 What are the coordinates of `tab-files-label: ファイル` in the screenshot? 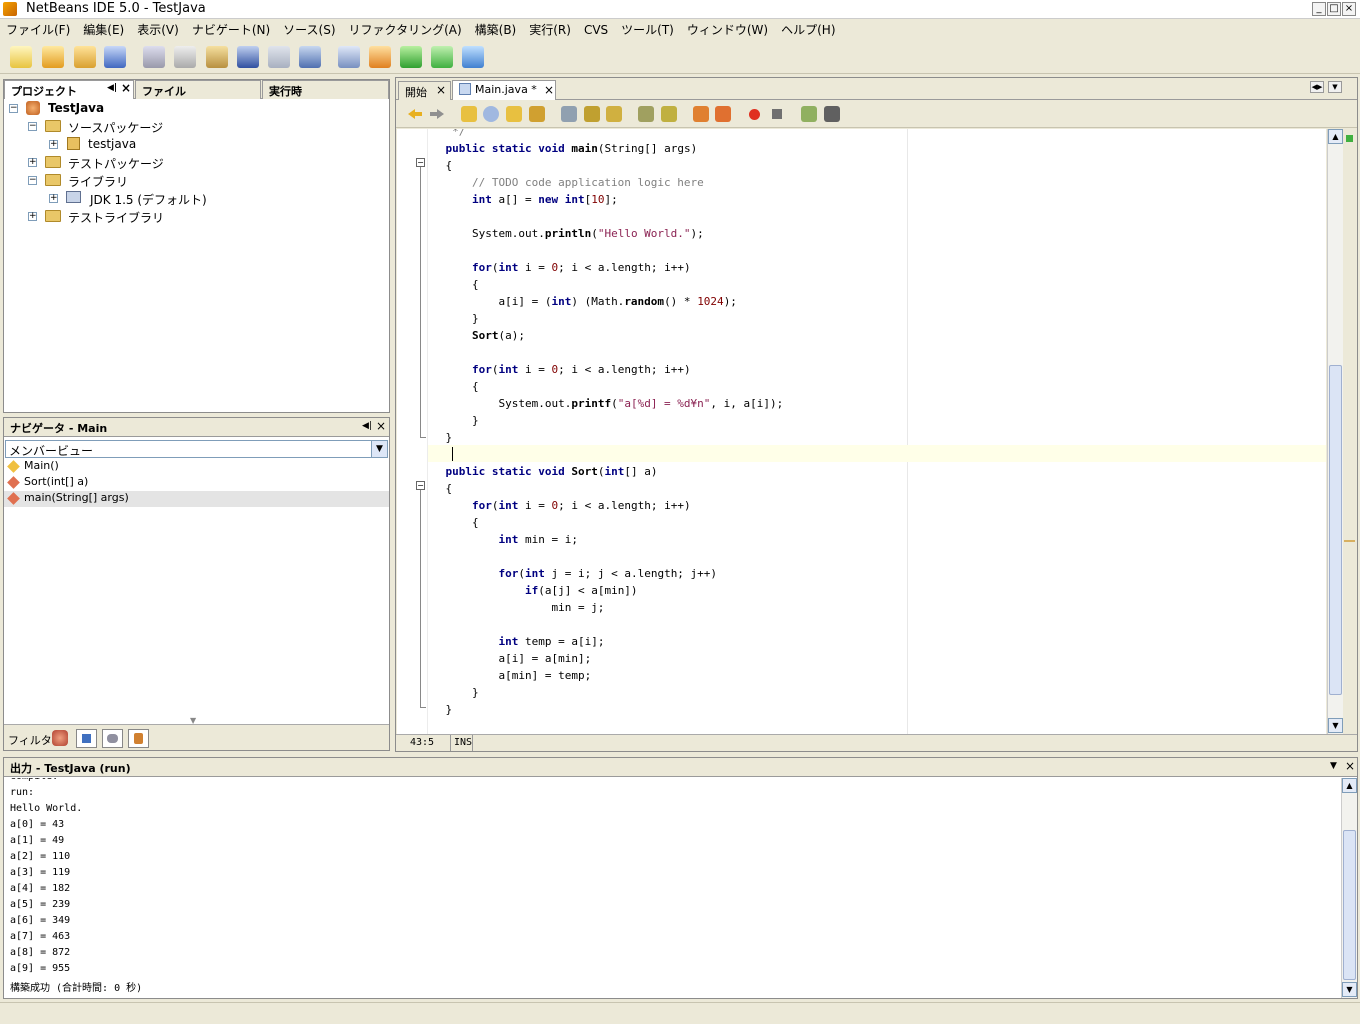 It's located at (164, 91).